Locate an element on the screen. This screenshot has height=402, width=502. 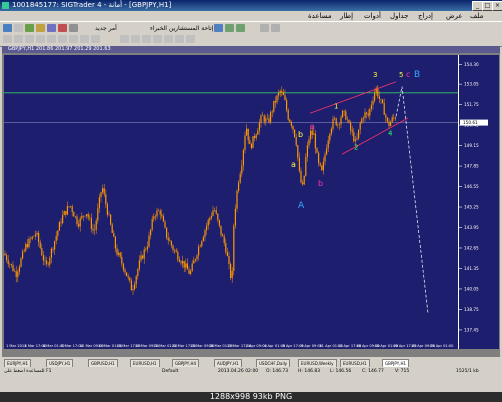
zoom-in-icon is located at coordinates (229, 28).